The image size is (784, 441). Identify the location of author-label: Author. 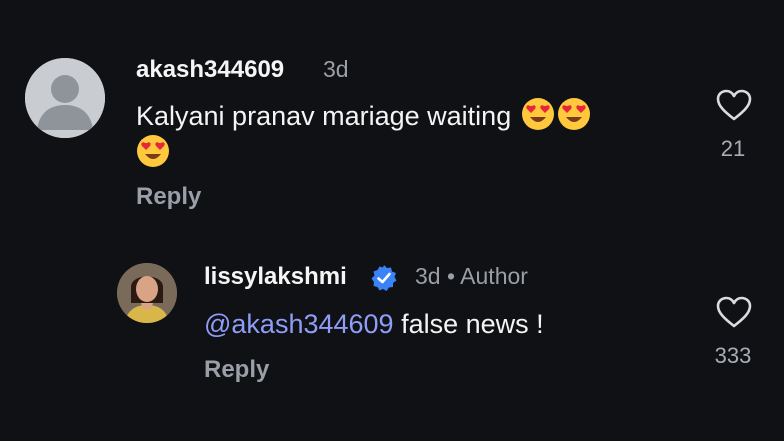
(494, 276).